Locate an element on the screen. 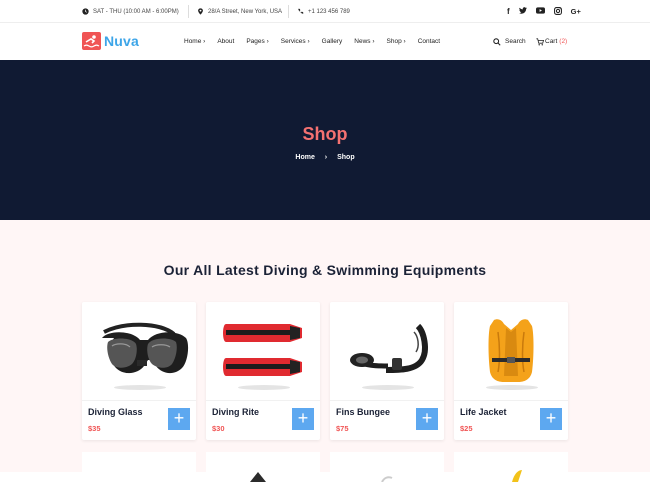  chevron-right-icon: › is located at coordinates (326, 157).